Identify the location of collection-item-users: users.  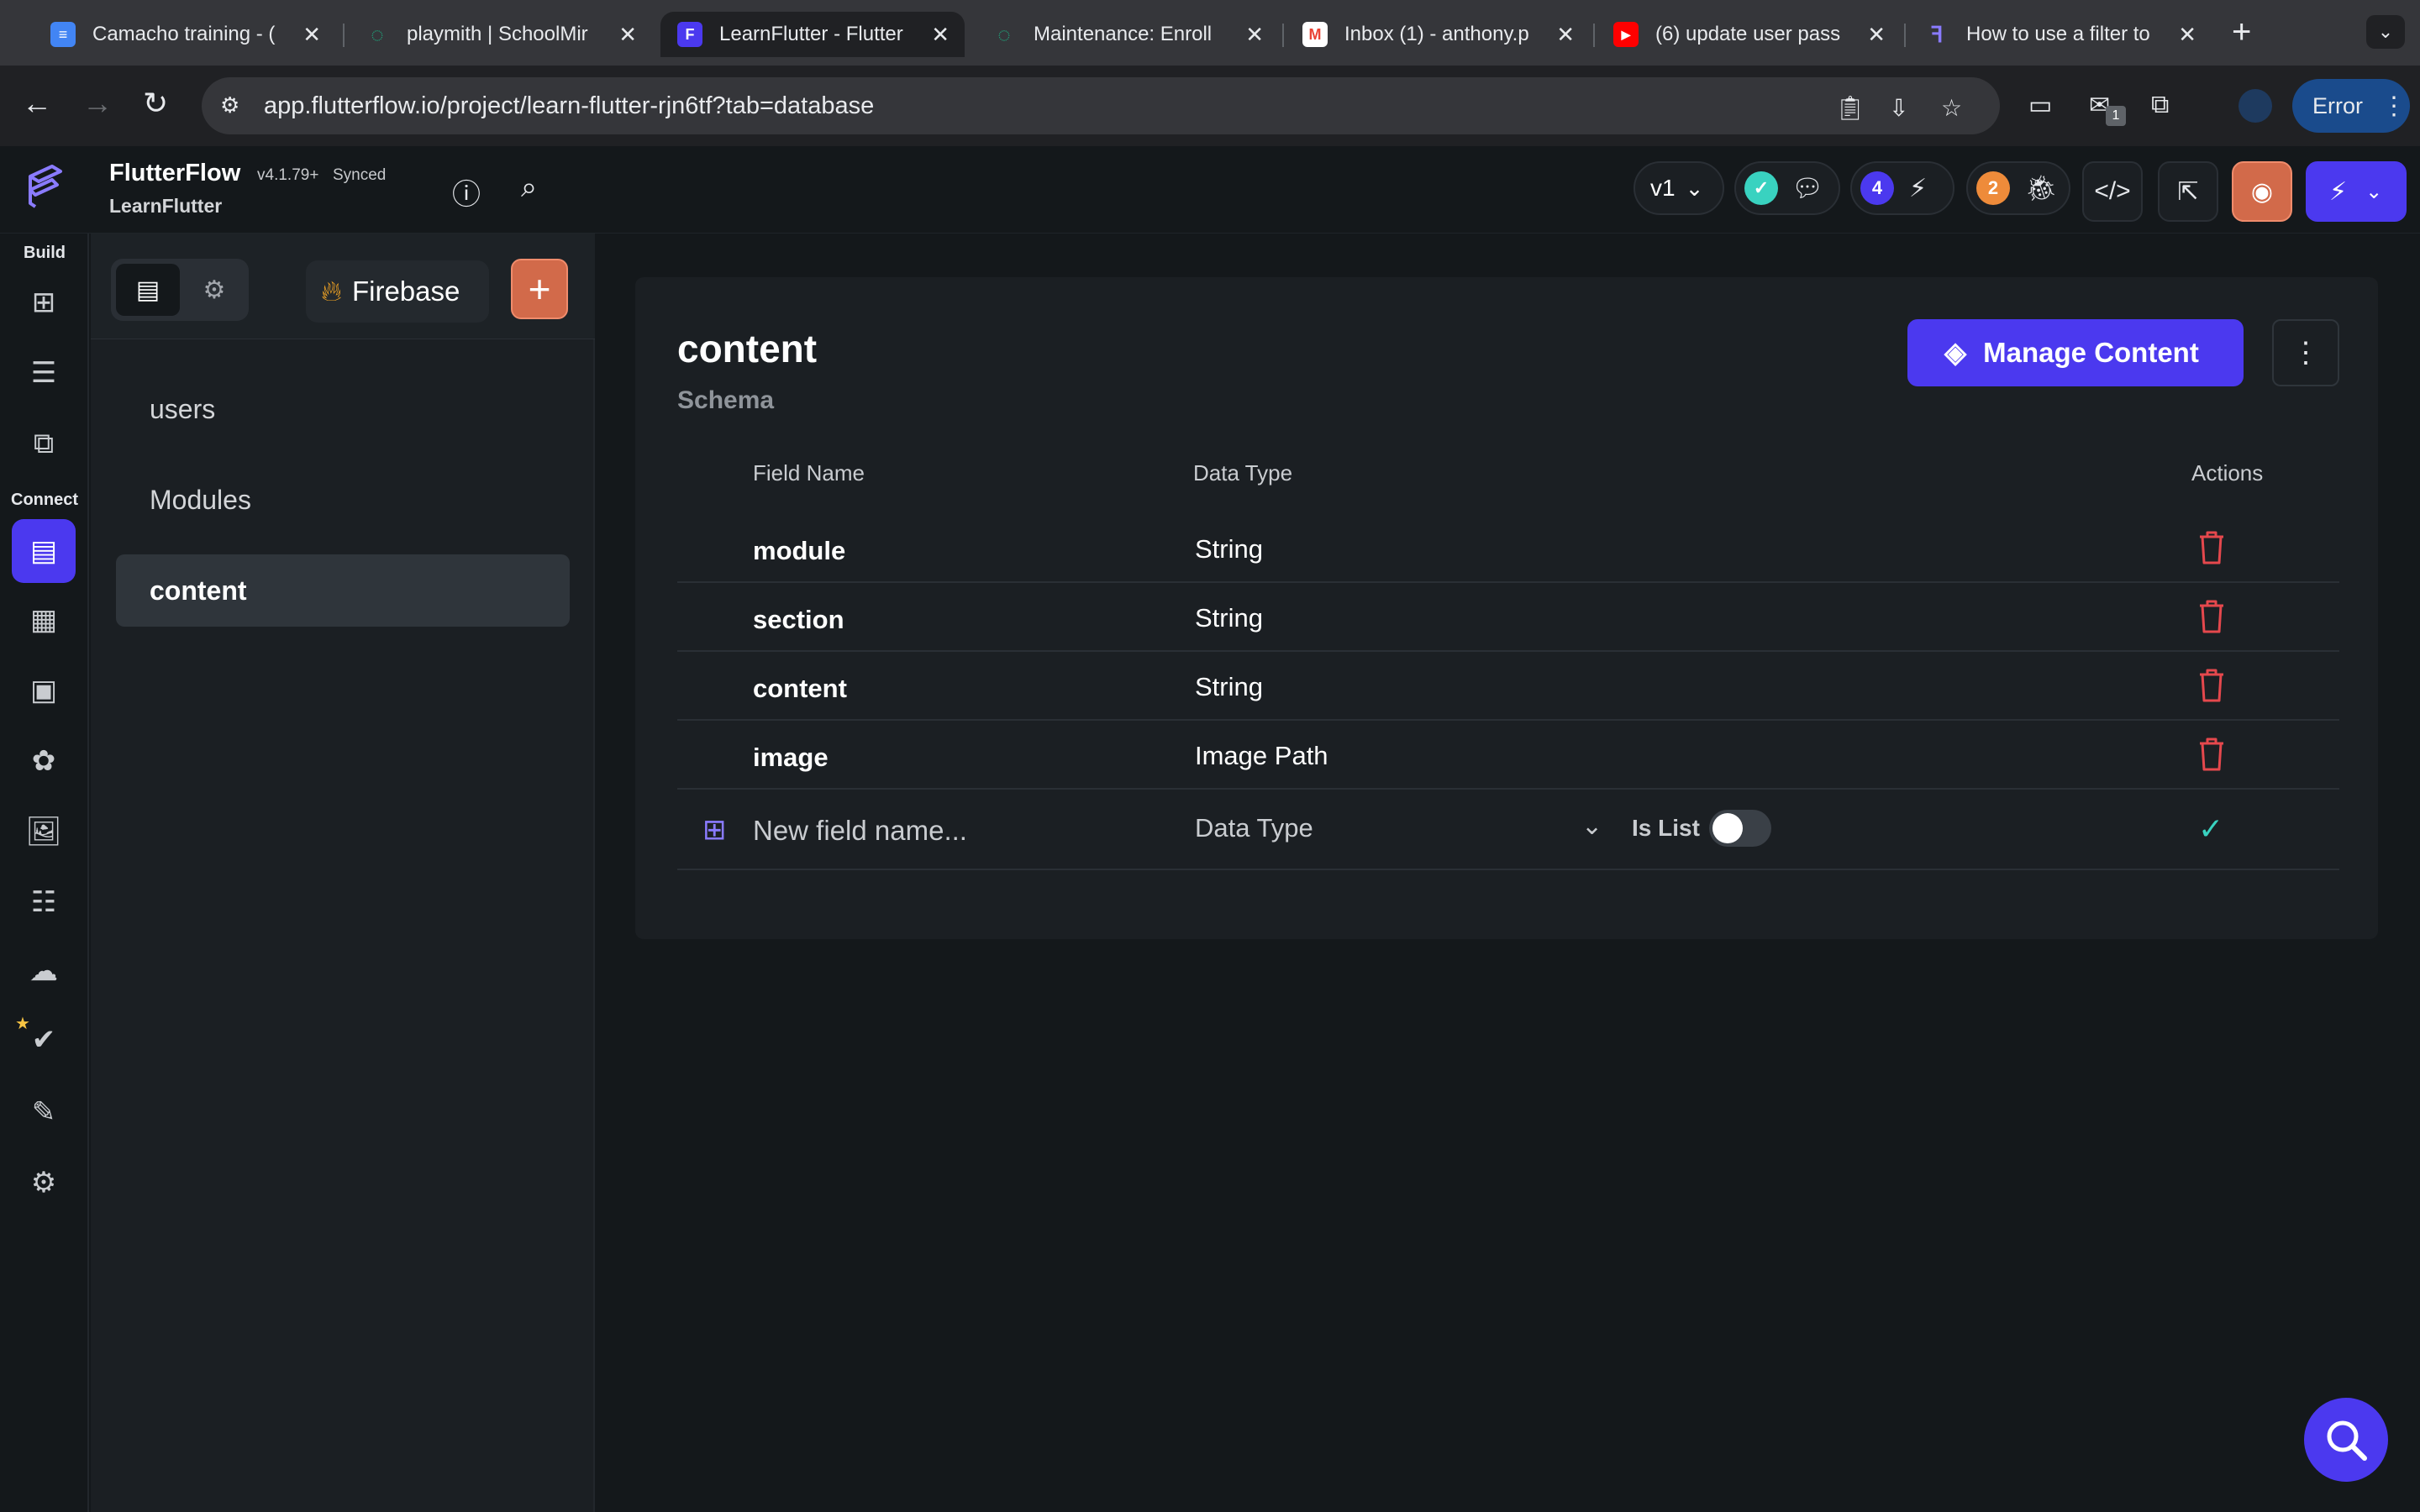
(343, 409).